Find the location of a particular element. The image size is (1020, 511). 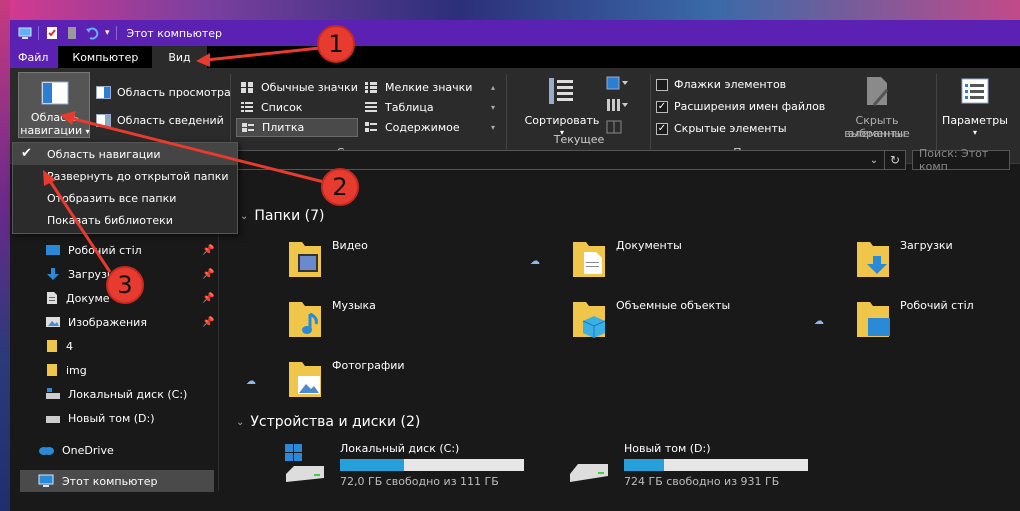

folder-tile-desktop: Робочий стіл is located at coordinates (915, 318).